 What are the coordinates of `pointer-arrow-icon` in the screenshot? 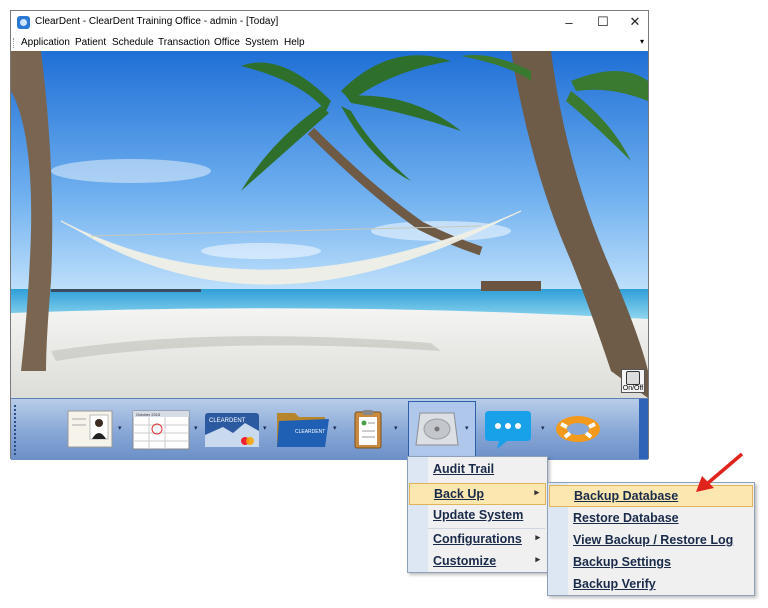 It's located at (720, 472).